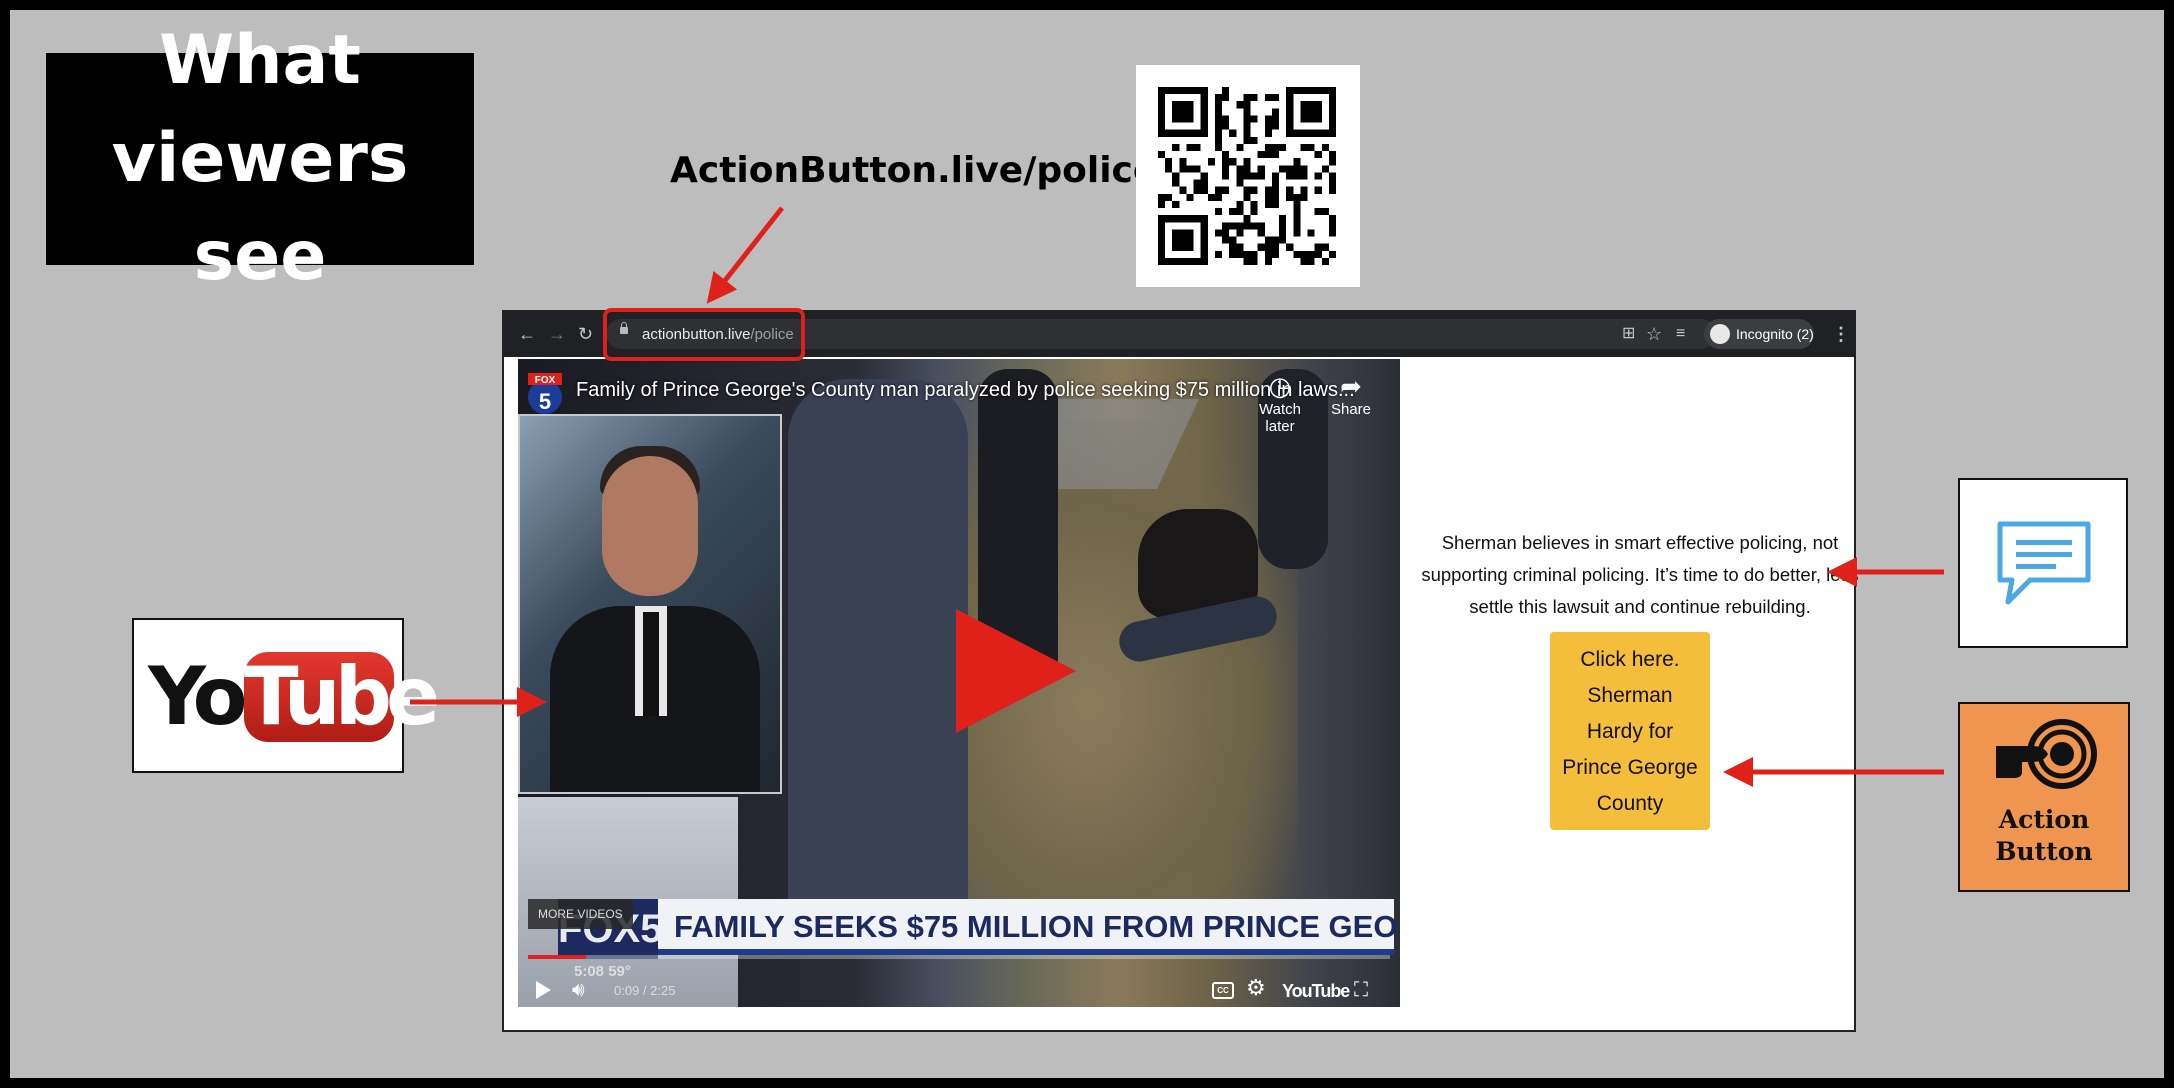 This screenshot has width=2174, height=1088. What do you see at coordinates (704, 334) in the screenshot?
I see `url-highlight-outline` at bounding box center [704, 334].